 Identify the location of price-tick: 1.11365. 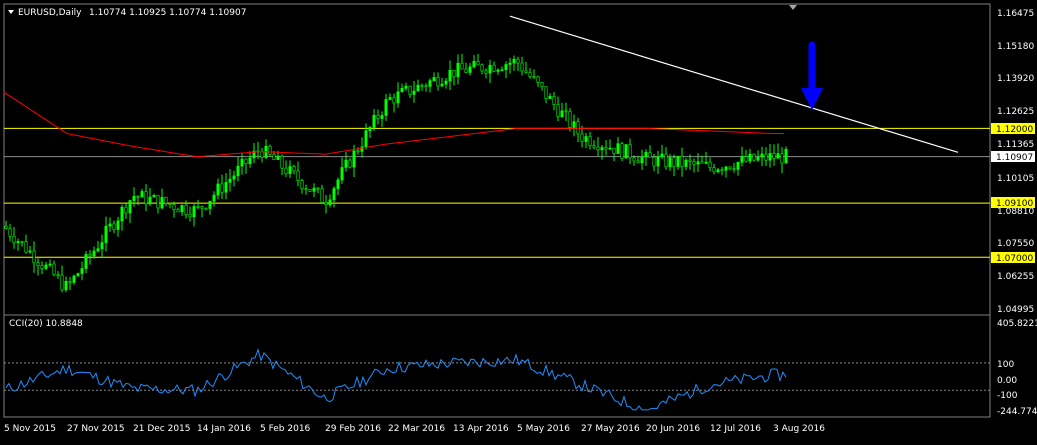
(1015, 145).